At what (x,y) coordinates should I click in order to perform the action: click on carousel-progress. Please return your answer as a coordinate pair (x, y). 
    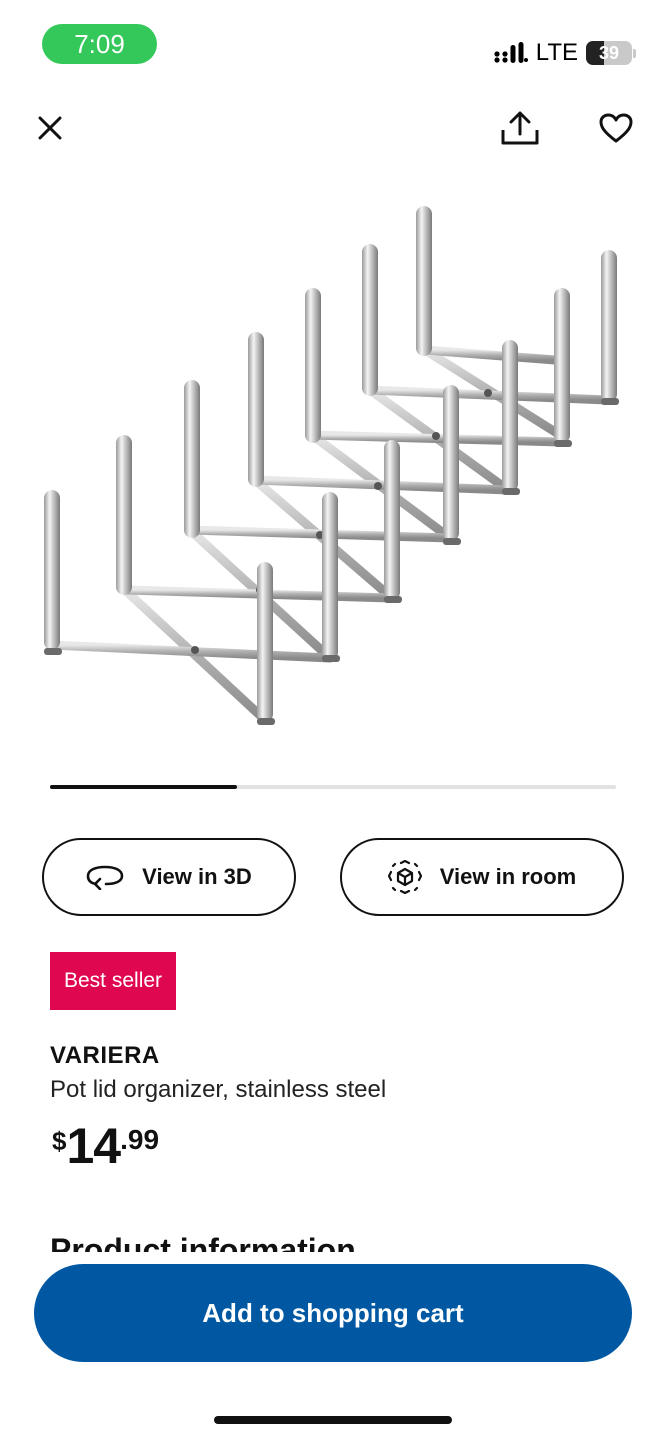
    Looking at the image, I should click on (143, 787).